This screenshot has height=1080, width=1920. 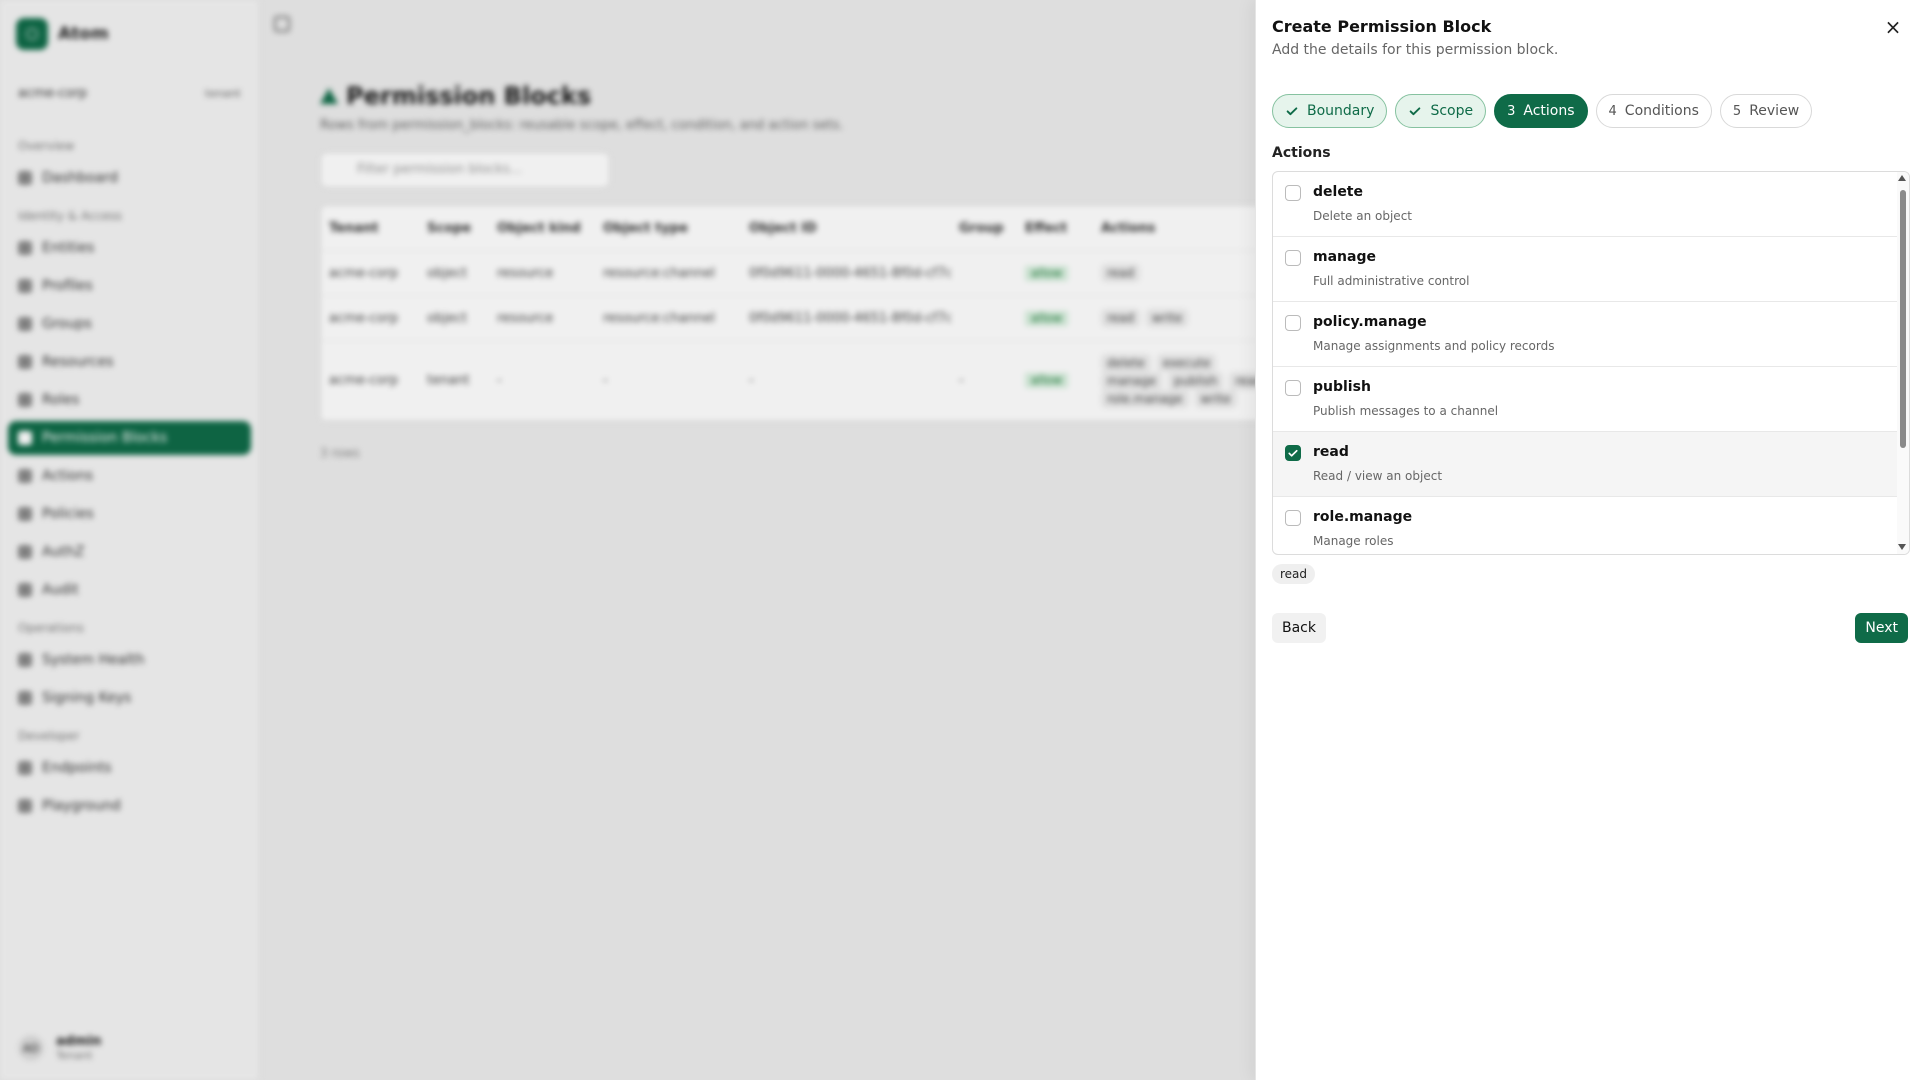 I want to click on step-actions: 3 Actions, so click(x=1541, y=111).